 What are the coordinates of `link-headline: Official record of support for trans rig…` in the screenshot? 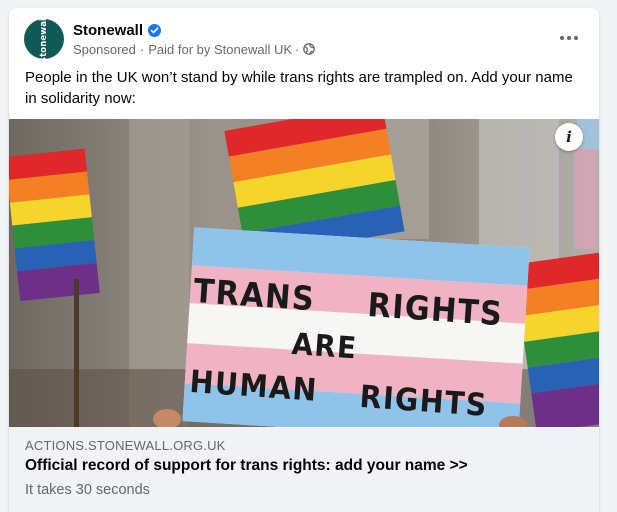 It's located at (246, 466).